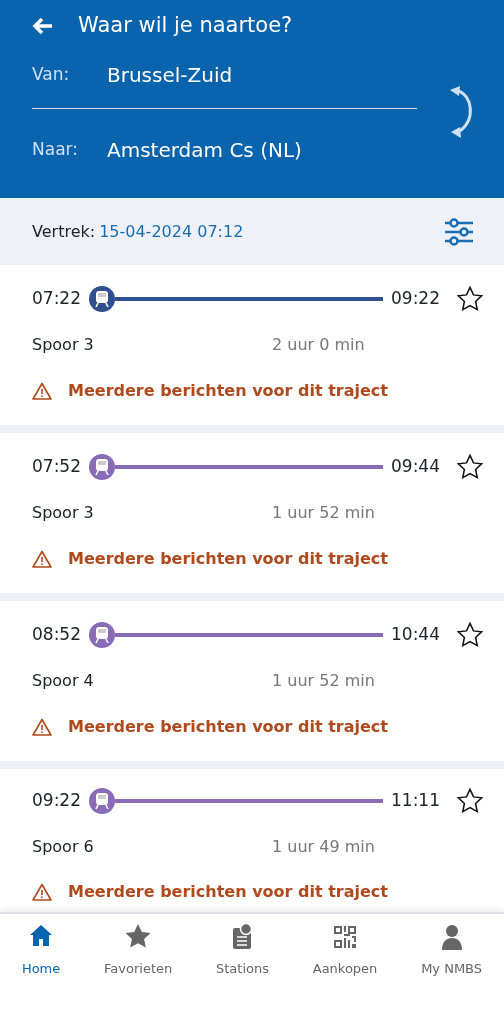 The image size is (504, 1024). What do you see at coordinates (170, 74) in the screenshot?
I see `from-field: Brussel-Zuid` at bounding box center [170, 74].